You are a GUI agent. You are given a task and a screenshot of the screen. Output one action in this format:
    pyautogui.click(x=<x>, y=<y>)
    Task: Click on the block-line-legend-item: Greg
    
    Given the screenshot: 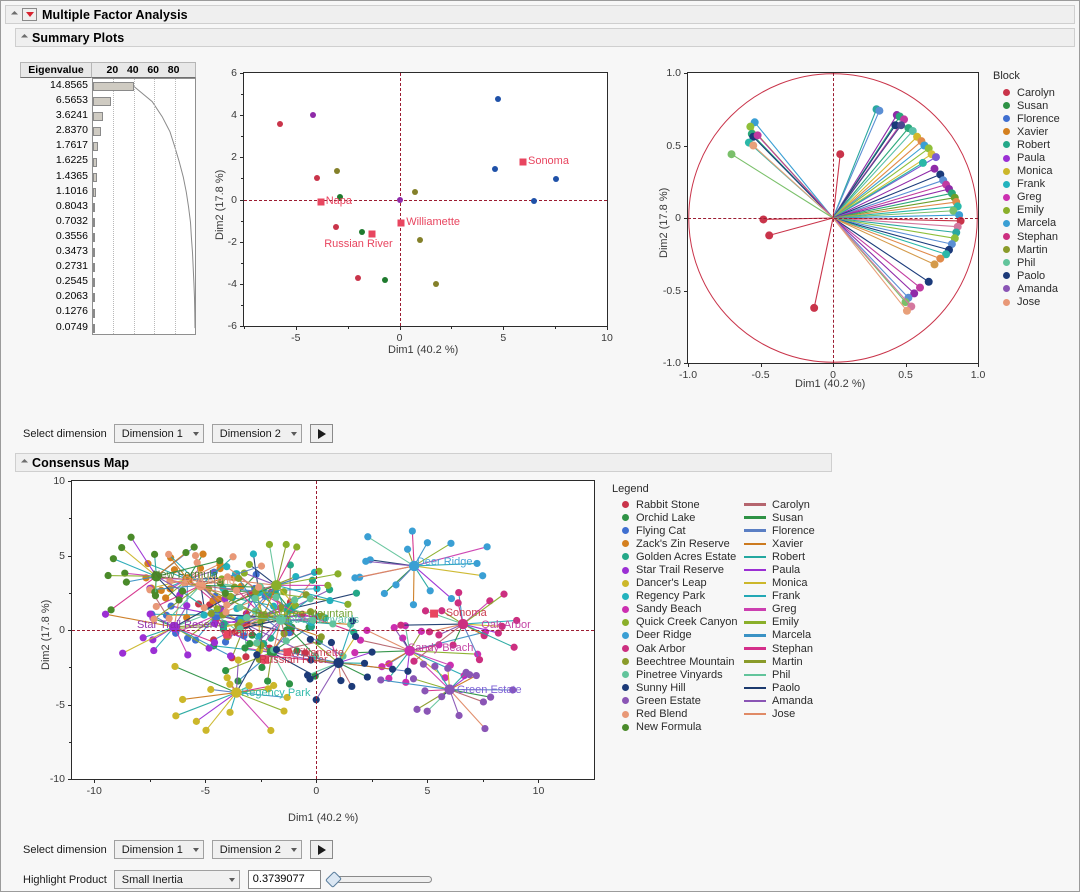 What is the action you would take?
    pyautogui.click(x=778, y=609)
    